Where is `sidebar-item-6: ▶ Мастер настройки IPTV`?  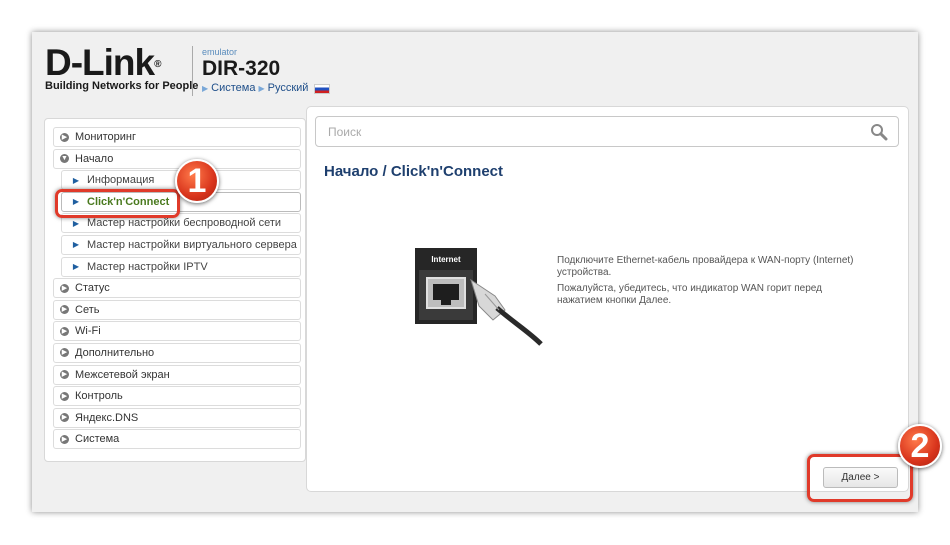 sidebar-item-6: ▶ Мастер настройки IPTV is located at coordinates (181, 266).